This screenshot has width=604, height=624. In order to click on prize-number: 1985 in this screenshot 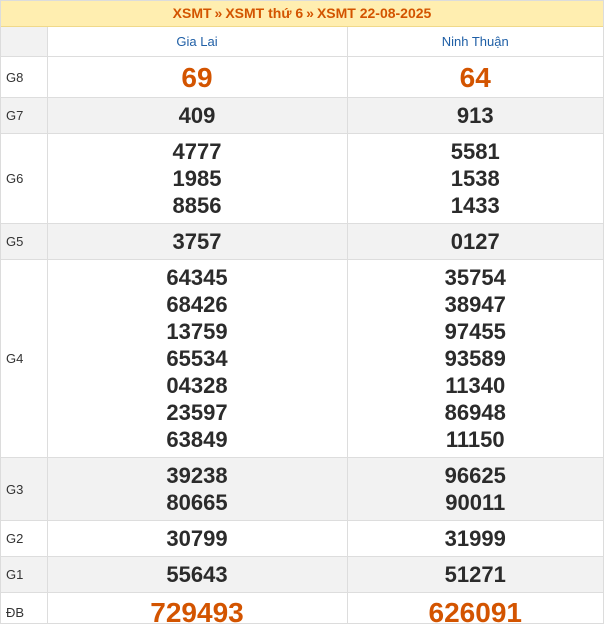, I will do `click(197, 178)`.